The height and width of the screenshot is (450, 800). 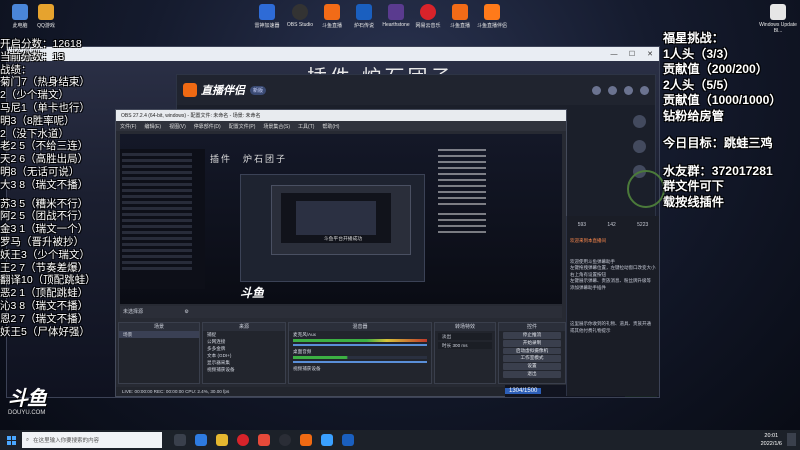 I want to click on exit-button: 退出, so click(x=532, y=374).